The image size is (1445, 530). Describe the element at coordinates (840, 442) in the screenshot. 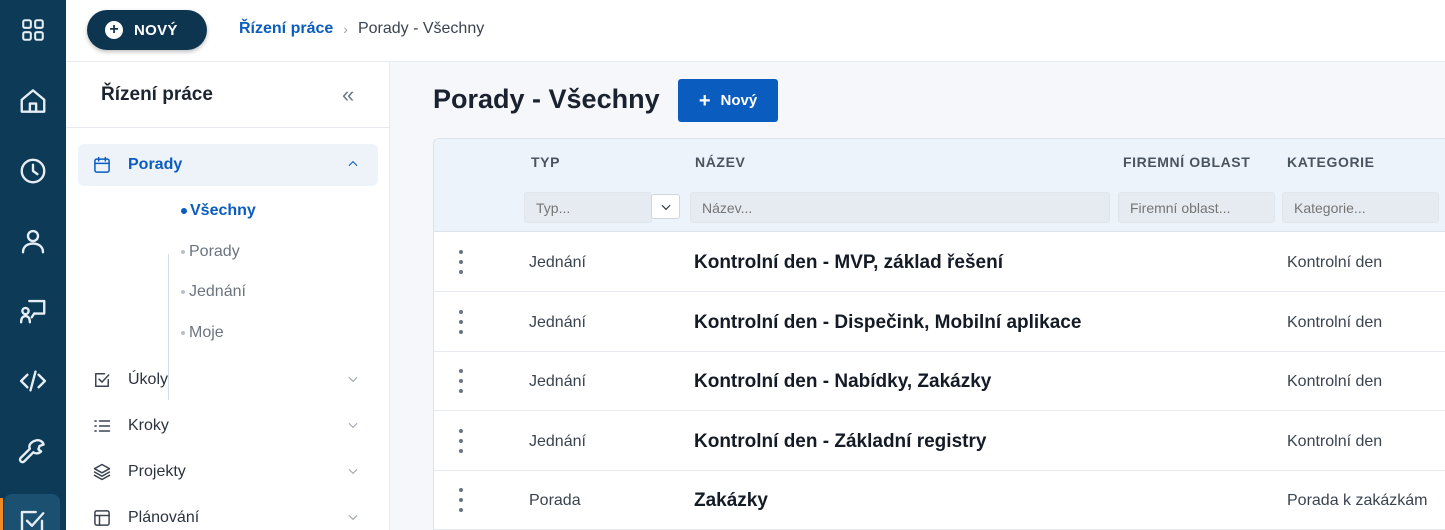

I see `cell-name: Kontrolní den - Základní registry` at that location.